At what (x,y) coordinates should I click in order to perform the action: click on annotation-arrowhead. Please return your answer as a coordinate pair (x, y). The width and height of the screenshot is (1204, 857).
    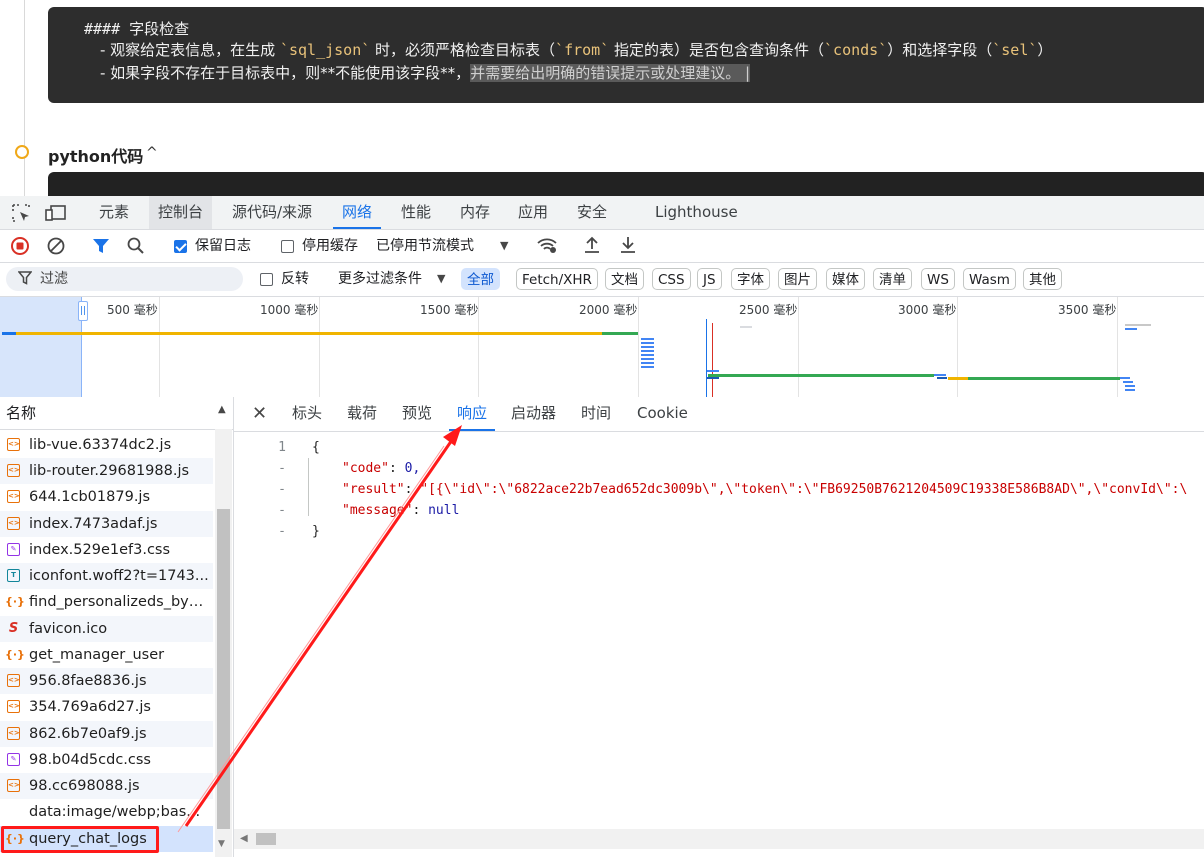
    Looking at the image, I should click on (452, 435).